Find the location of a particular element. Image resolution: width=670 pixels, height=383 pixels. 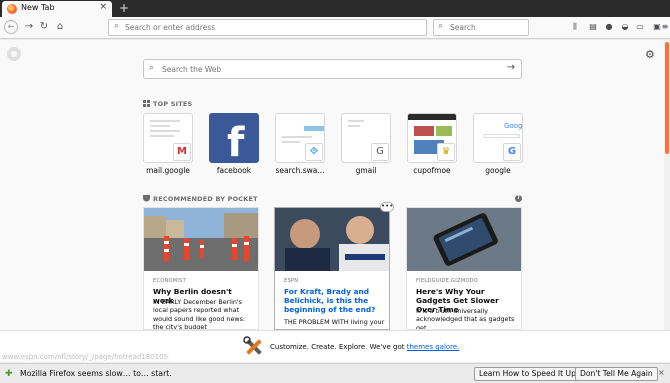

scrollbar-thumb is located at coordinates (667, 98).